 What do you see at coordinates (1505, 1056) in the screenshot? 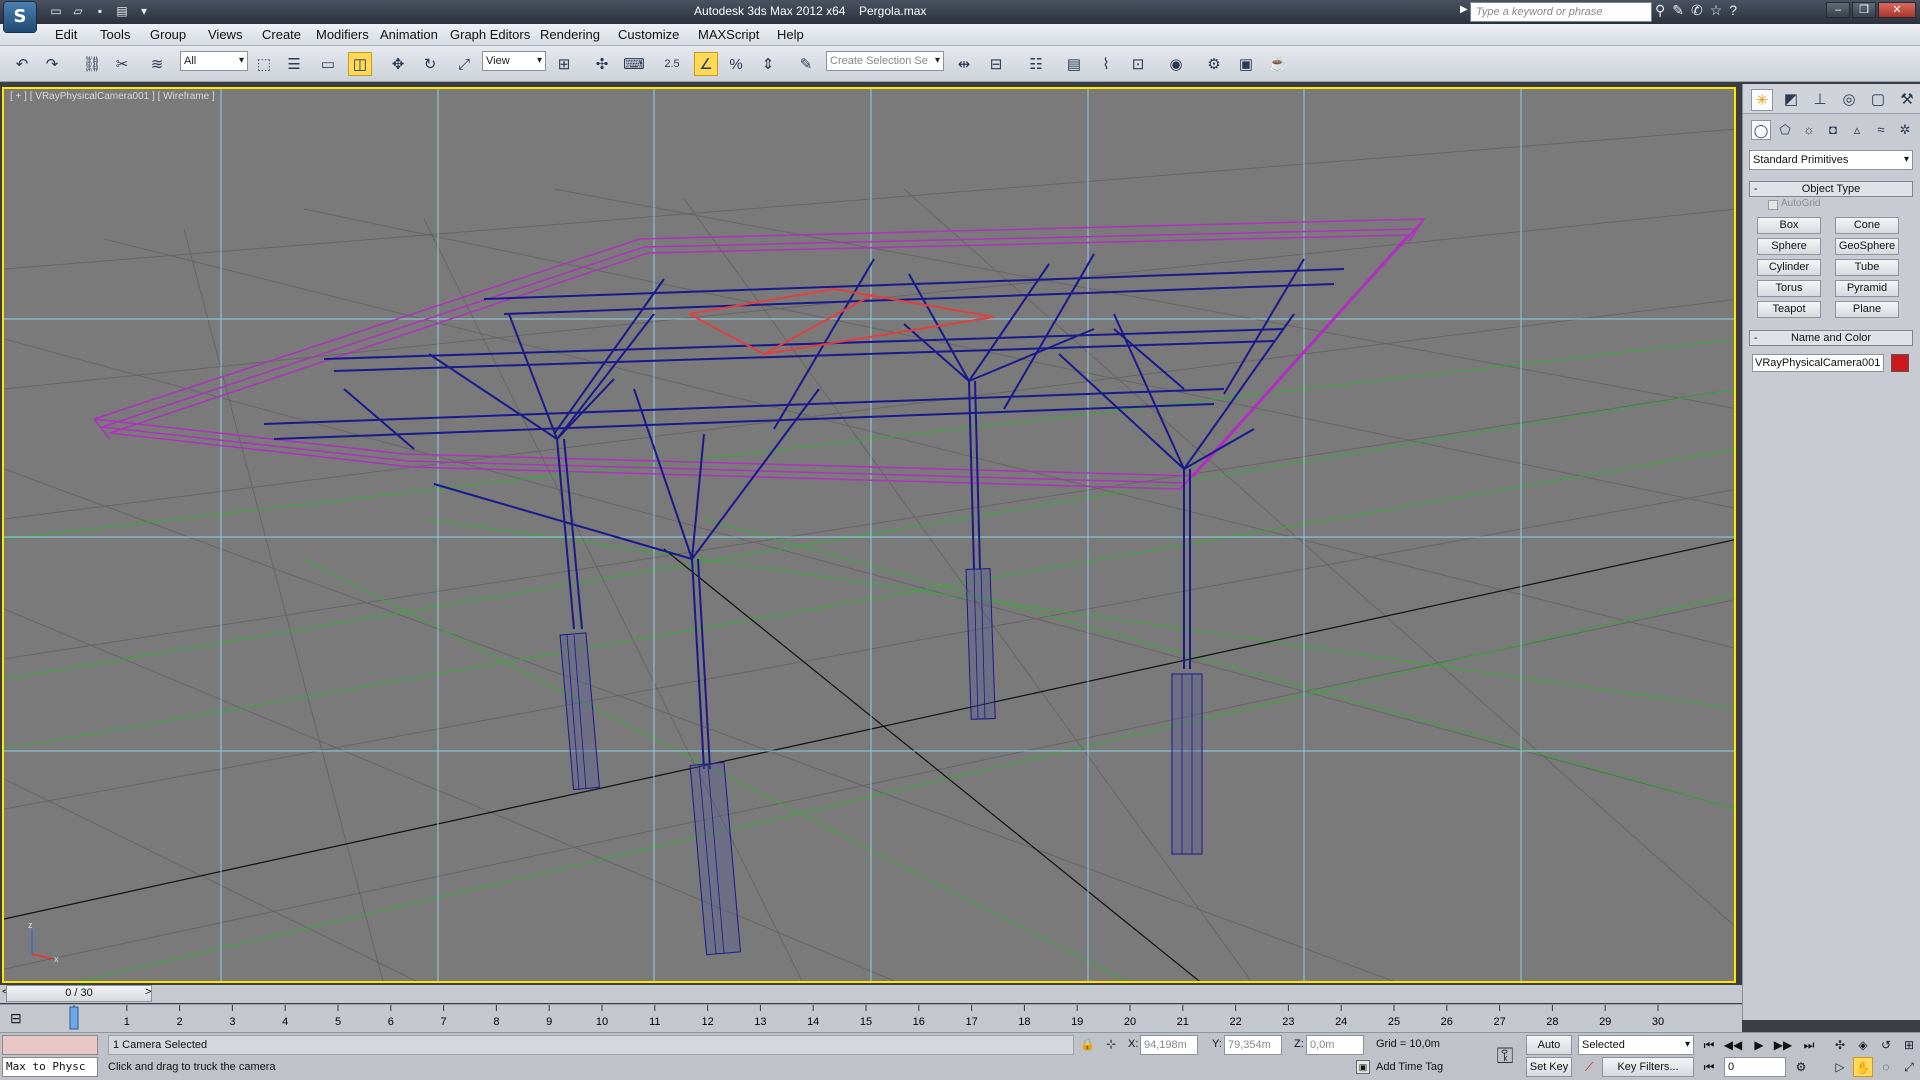
I see `set-key-icon: ⚿` at bounding box center [1505, 1056].